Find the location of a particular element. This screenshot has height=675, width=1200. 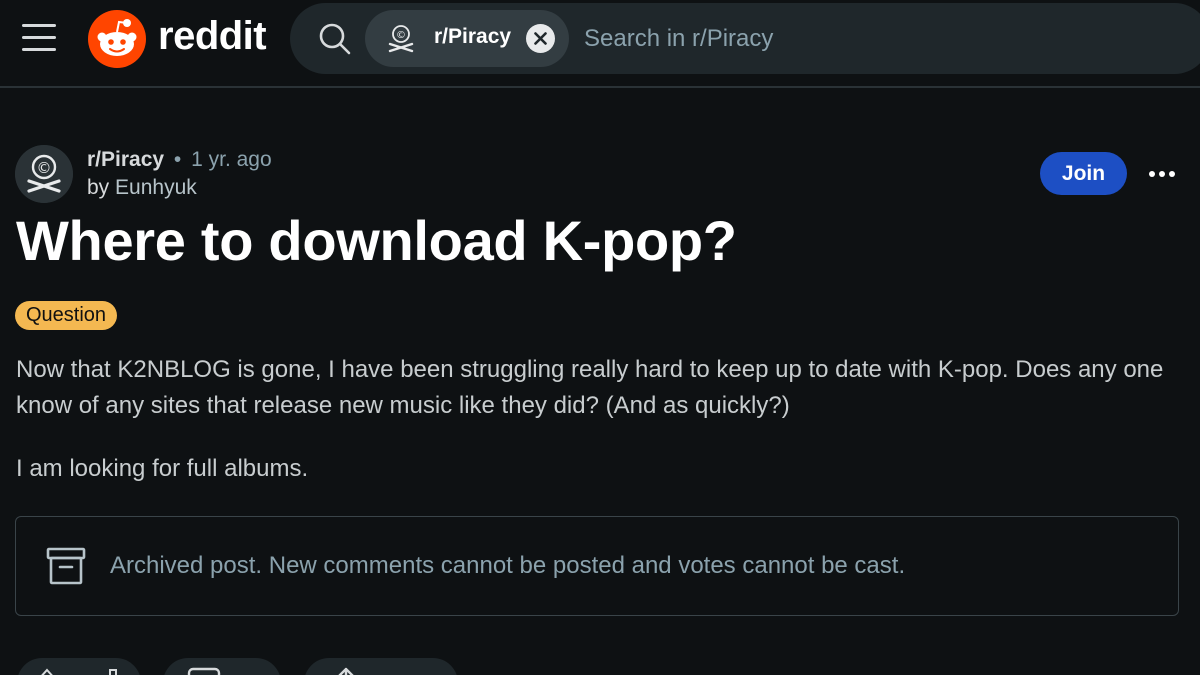

post-meta: r/Piracy • 1 yr. ago is located at coordinates (179, 160).